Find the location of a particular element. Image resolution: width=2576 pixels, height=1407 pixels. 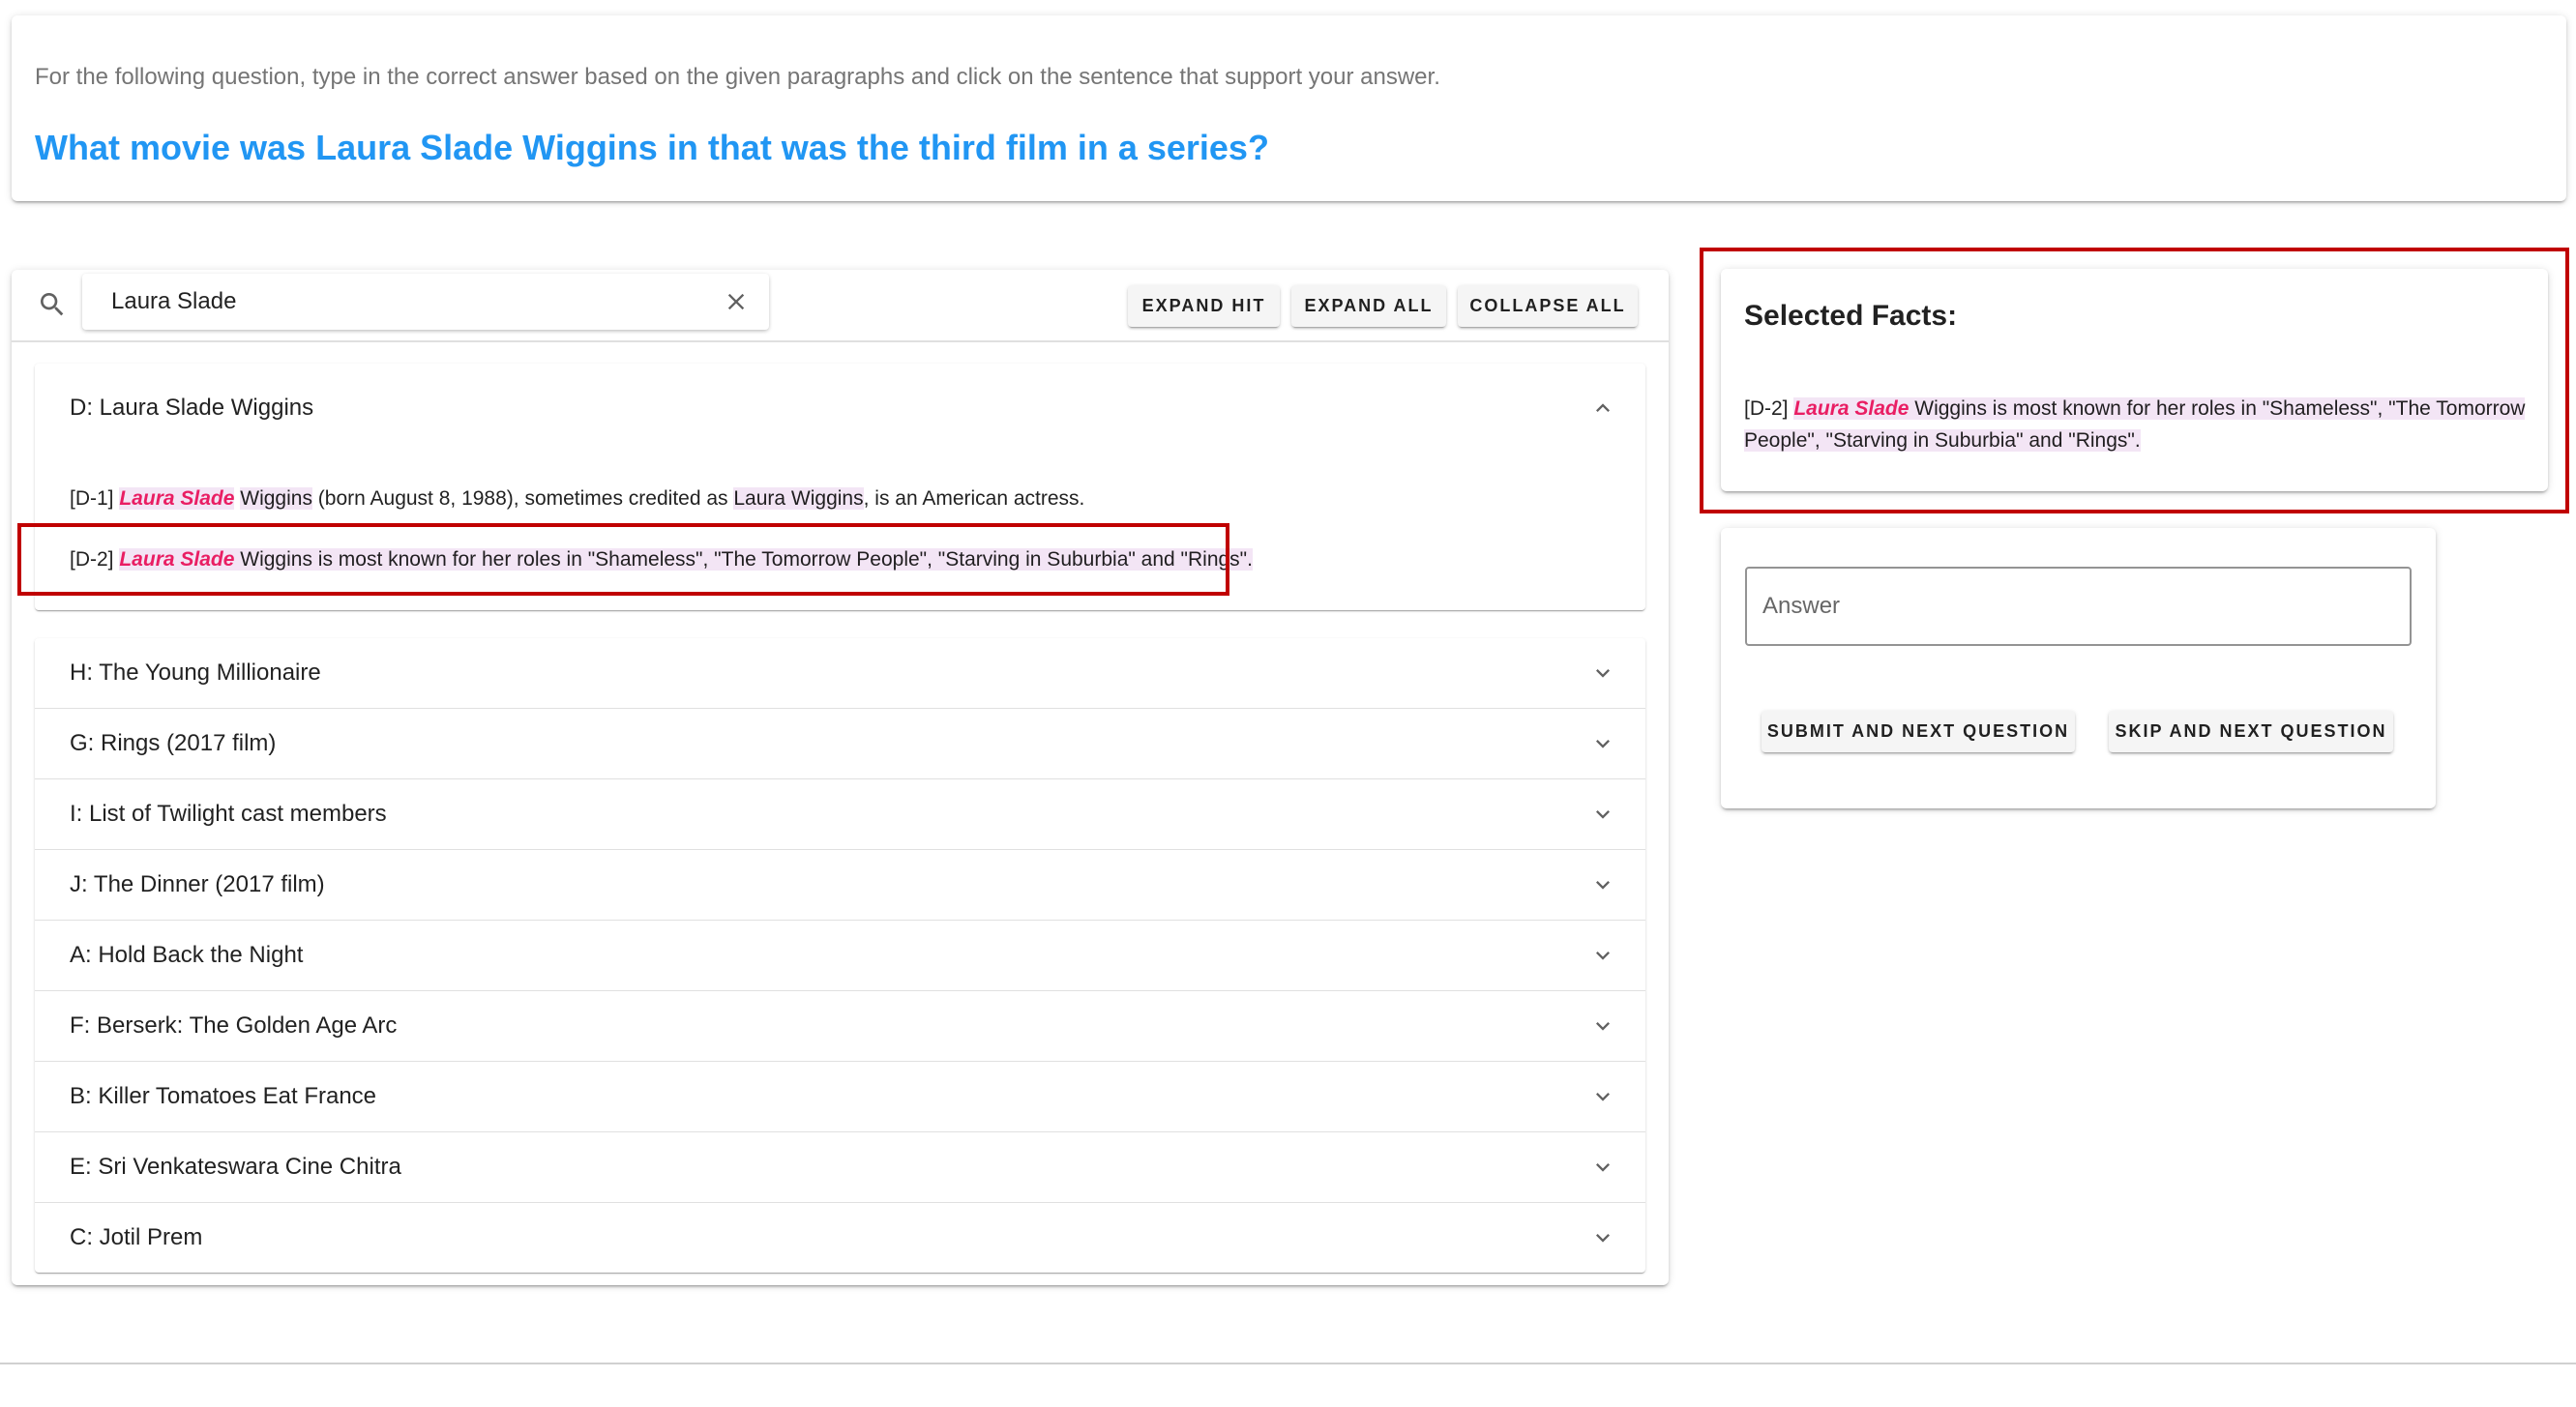

sentence-id: [D-1] is located at coordinates (92, 498).